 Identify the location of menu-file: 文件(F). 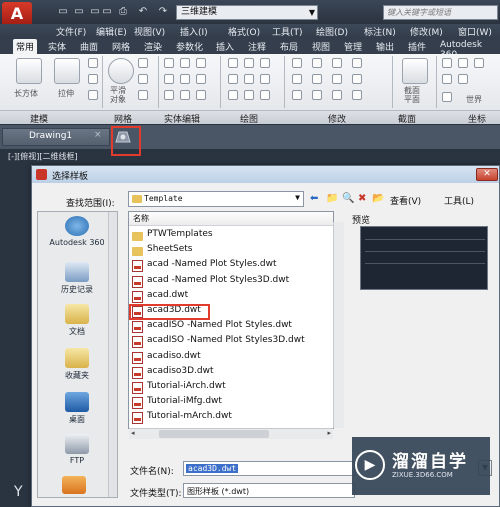
(71, 31).